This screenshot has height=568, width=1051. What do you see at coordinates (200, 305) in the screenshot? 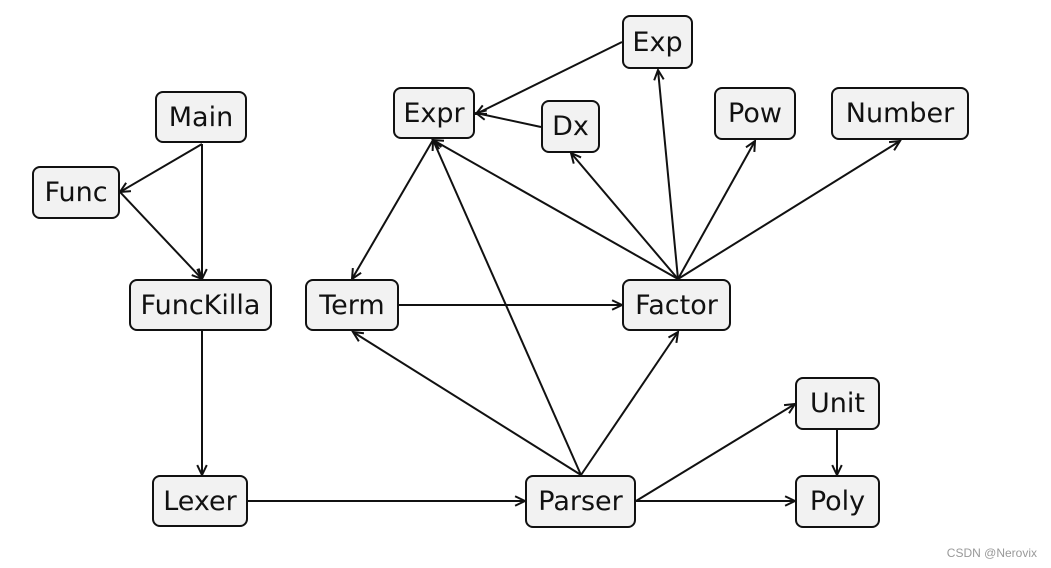
I see `node-funckilla: FuncKilla` at bounding box center [200, 305].